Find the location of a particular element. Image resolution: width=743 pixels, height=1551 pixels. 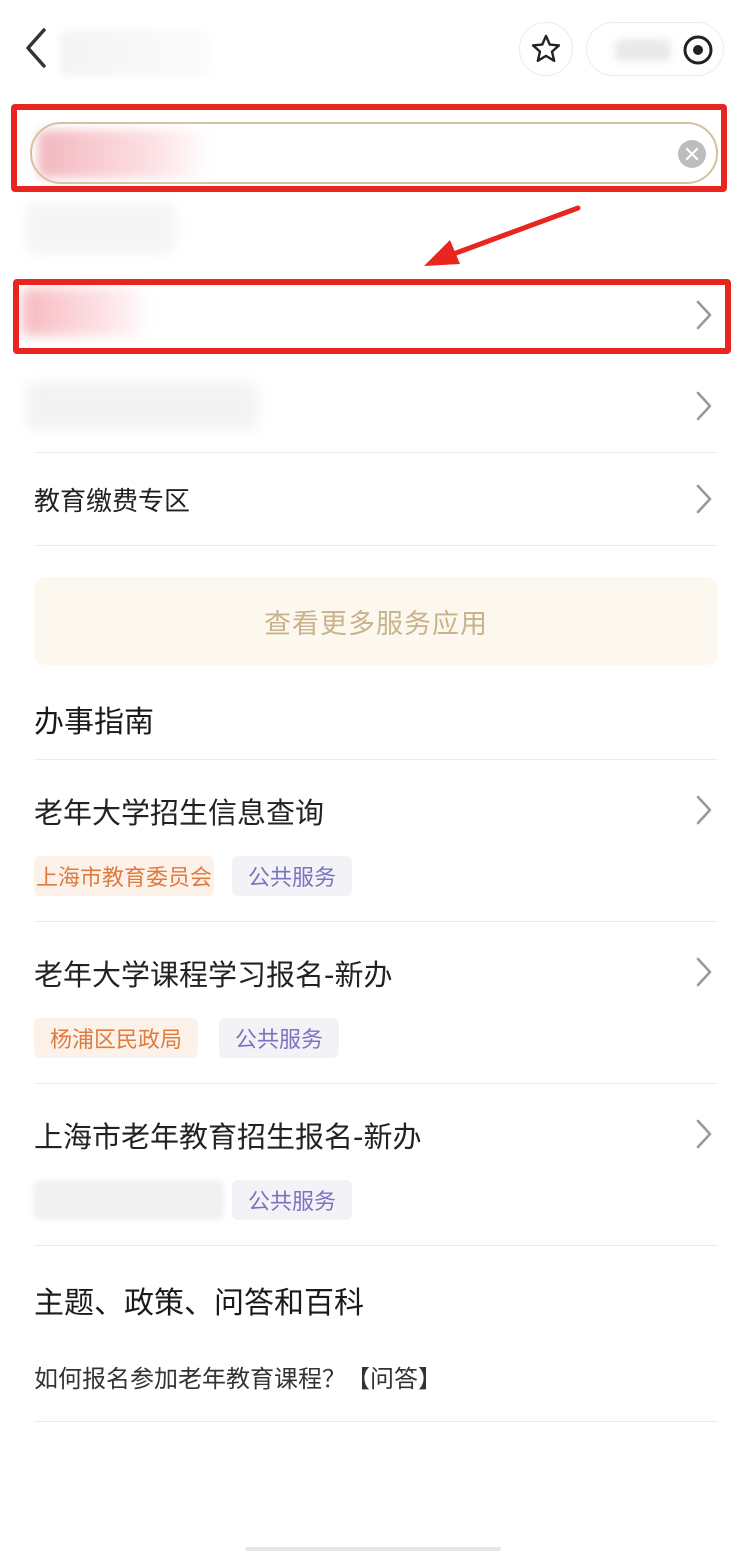

section-divider is located at coordinates (376, 750).